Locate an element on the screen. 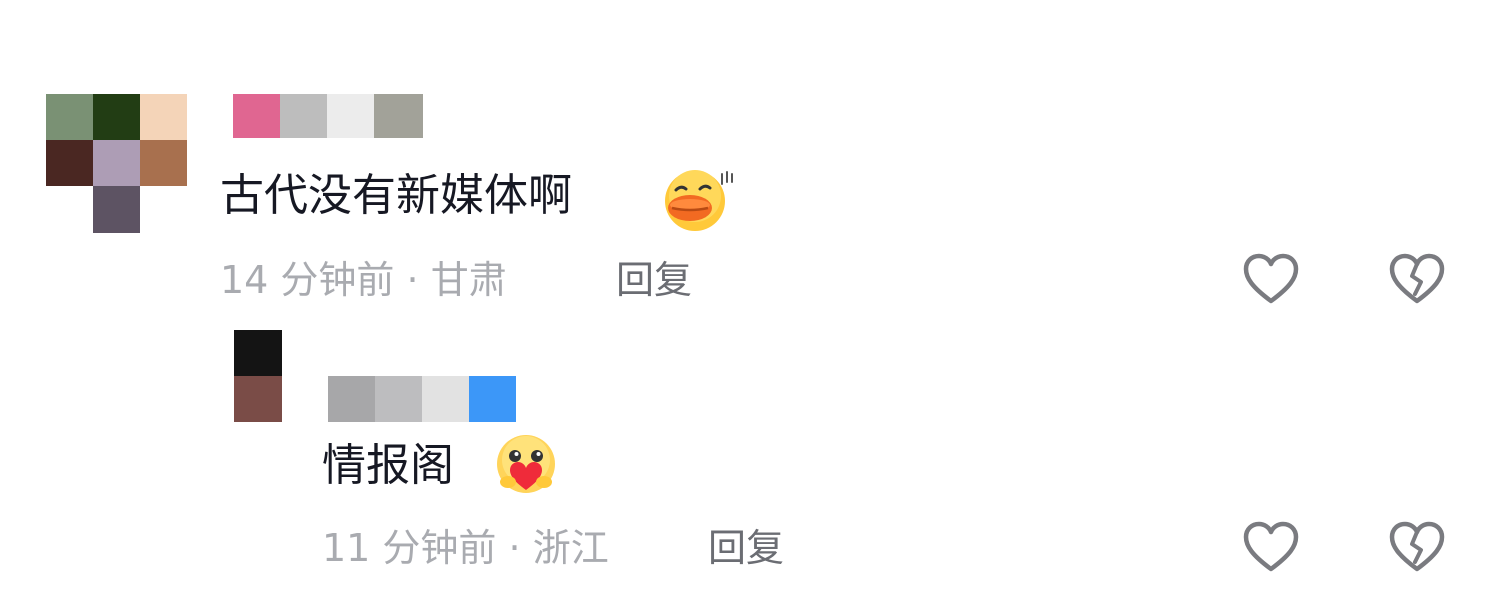  comment-meta: 14 分钟前 · 甘肃 is located at coordinates (363, 280).